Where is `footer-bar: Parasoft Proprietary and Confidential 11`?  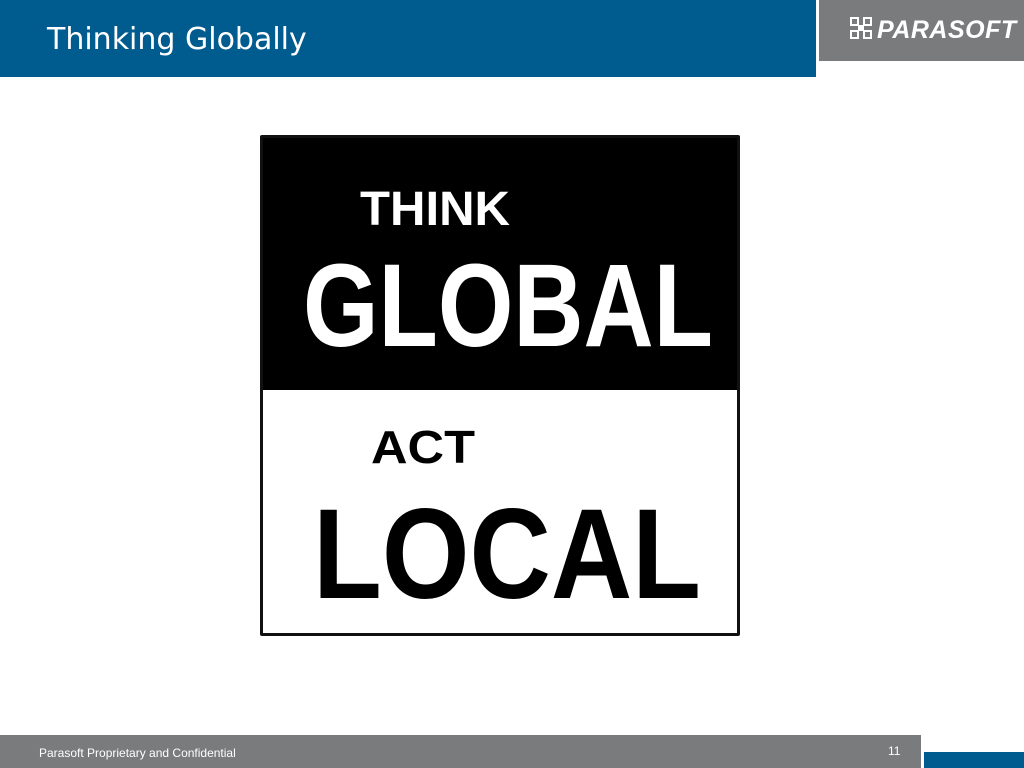
footer-bar: Parasoft Proprietary and Confidential 11 is located at coordinates (460, 751).